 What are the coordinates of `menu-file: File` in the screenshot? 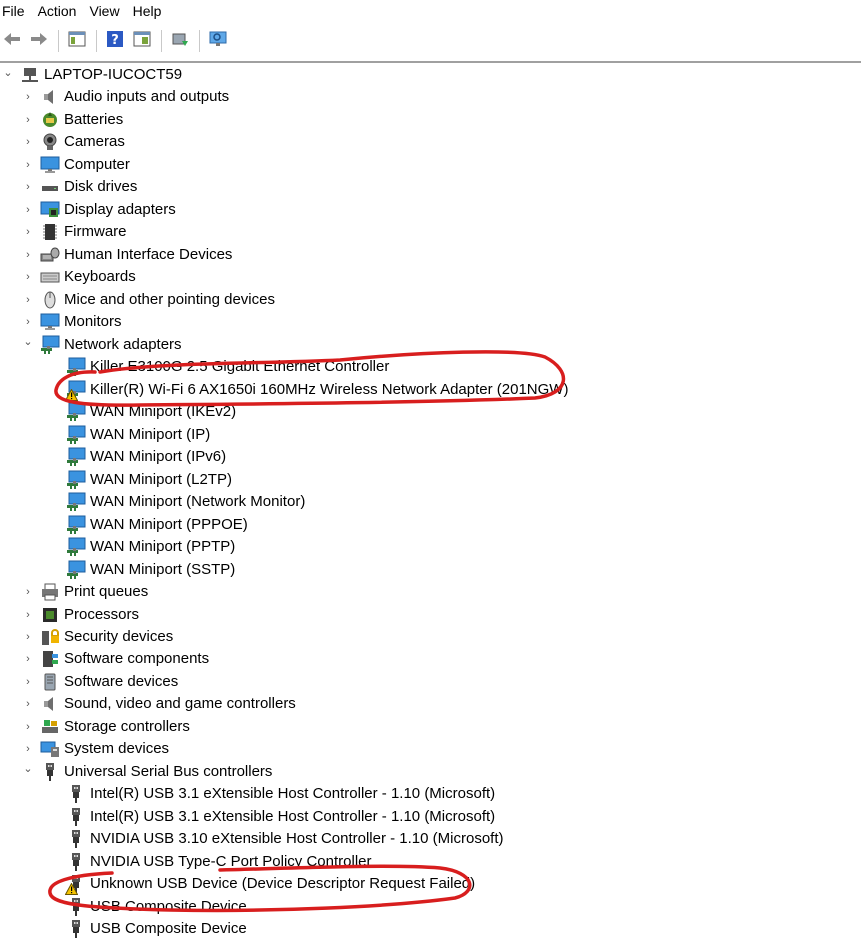 It's located at (17, 11).